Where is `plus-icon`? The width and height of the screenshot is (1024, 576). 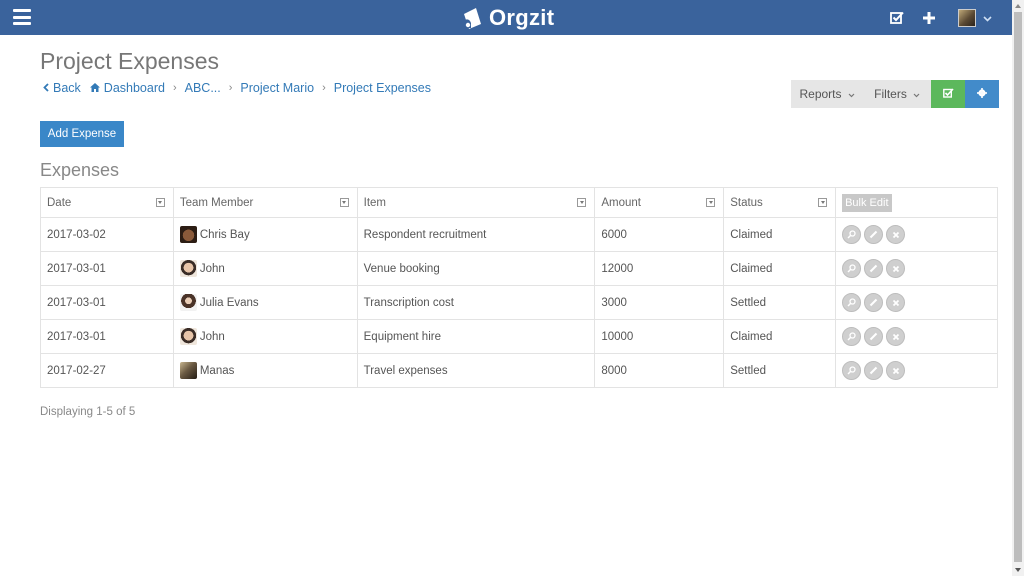
plus-icon is located at coordinates (929, 18).